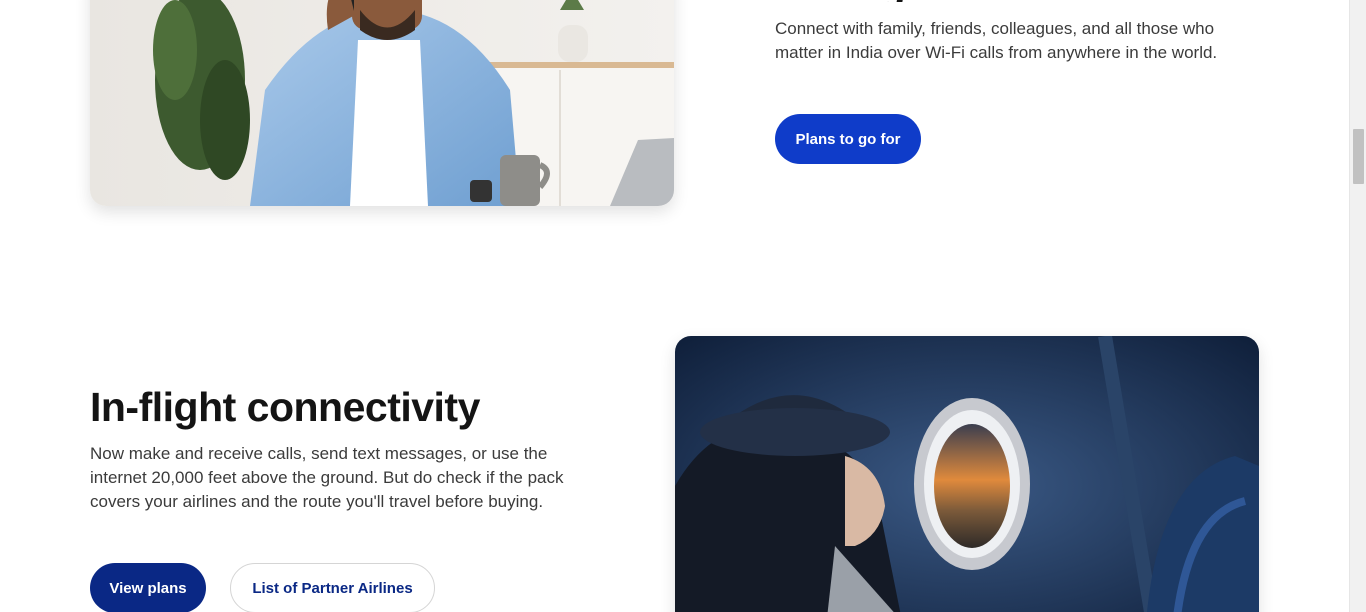  Describe the element at coordinates (848, 139) in the screenshot. I see `plans-to-go-for-button: Plans to go for` at that location.